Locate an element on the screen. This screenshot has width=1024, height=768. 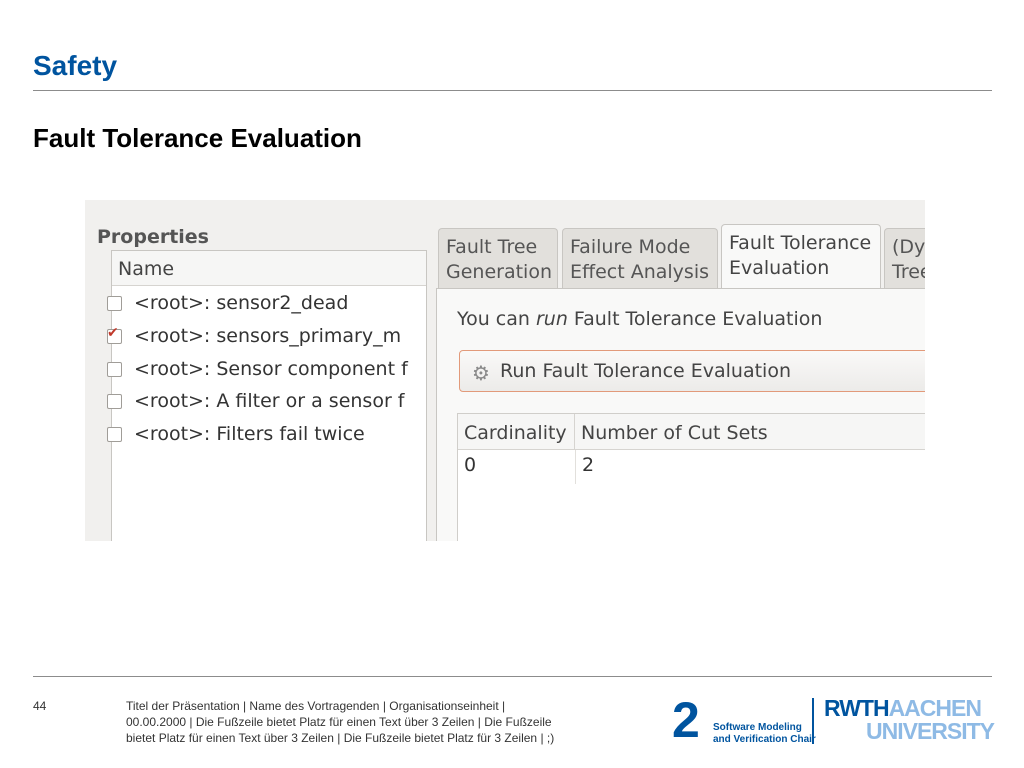
university-logo-subline: UNIVERSITY is located at coordinates (930, 731).